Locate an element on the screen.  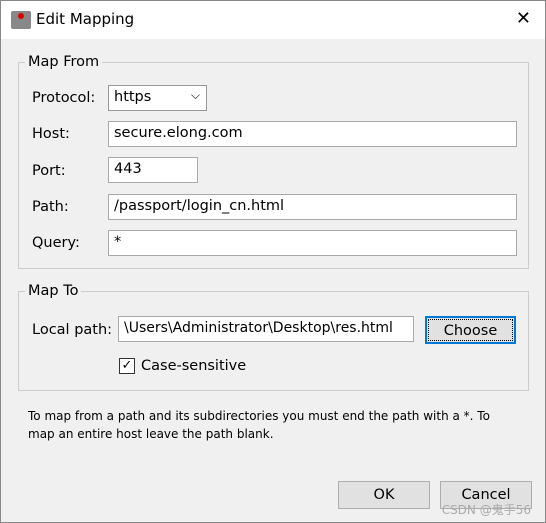
map-to-legend: Map To is located at coordinates (53, 291).